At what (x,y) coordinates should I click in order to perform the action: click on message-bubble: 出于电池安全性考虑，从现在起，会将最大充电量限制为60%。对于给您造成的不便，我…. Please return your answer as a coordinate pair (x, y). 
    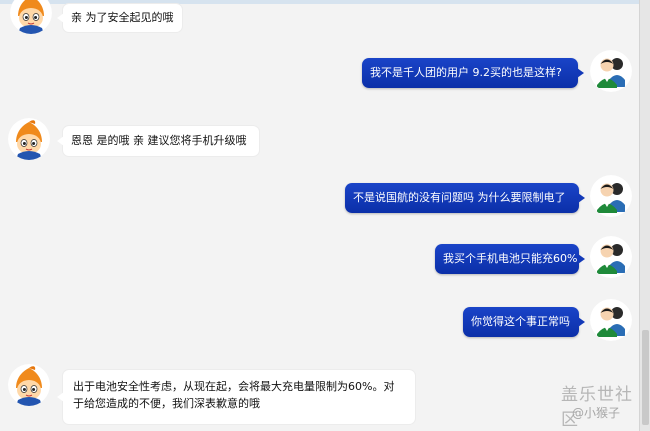
    Looking at the image, I should click on (236, 397).